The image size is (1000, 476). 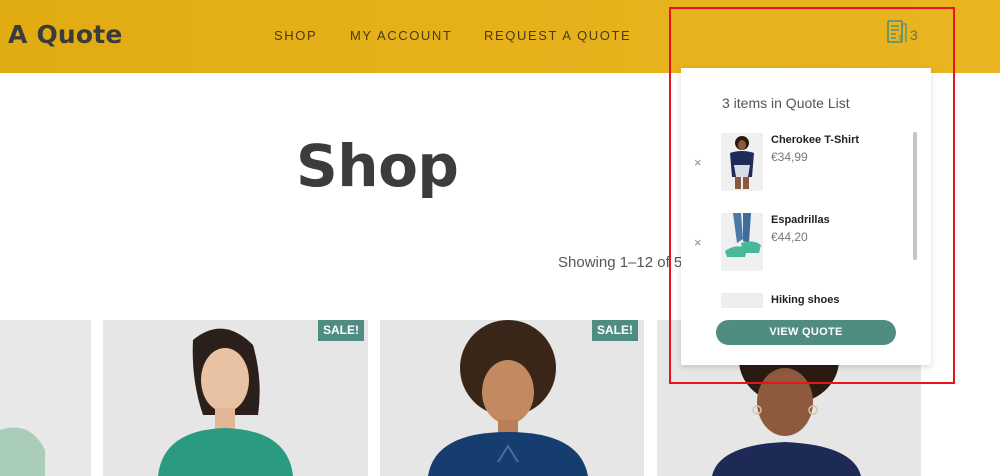 I want to click on quote-list-icon: $, so click(x=897, y=32).